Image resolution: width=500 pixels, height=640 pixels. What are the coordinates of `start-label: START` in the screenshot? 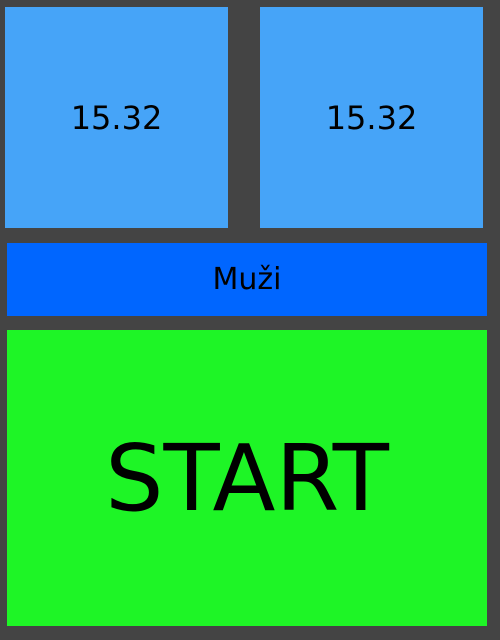 It's located at (247, 478).